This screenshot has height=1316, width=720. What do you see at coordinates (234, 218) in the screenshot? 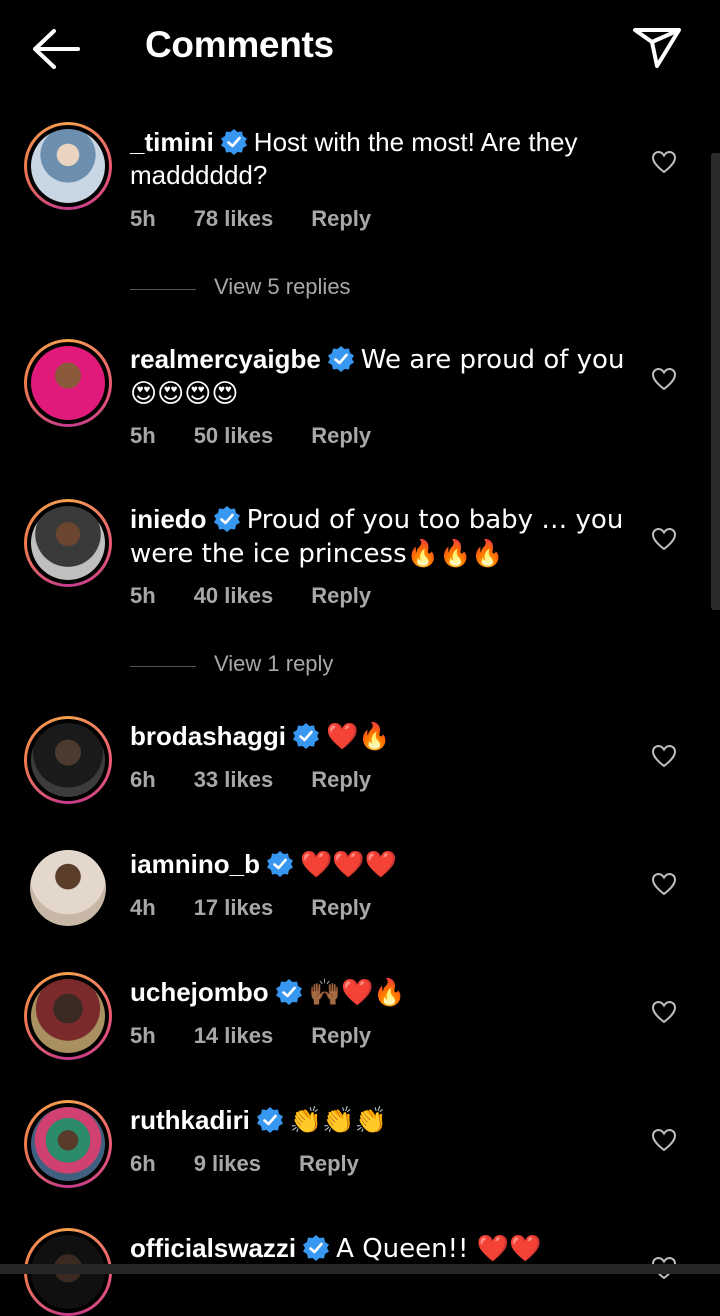
I see `comment-likes: 78 likes` at bounding box center [234, 218].